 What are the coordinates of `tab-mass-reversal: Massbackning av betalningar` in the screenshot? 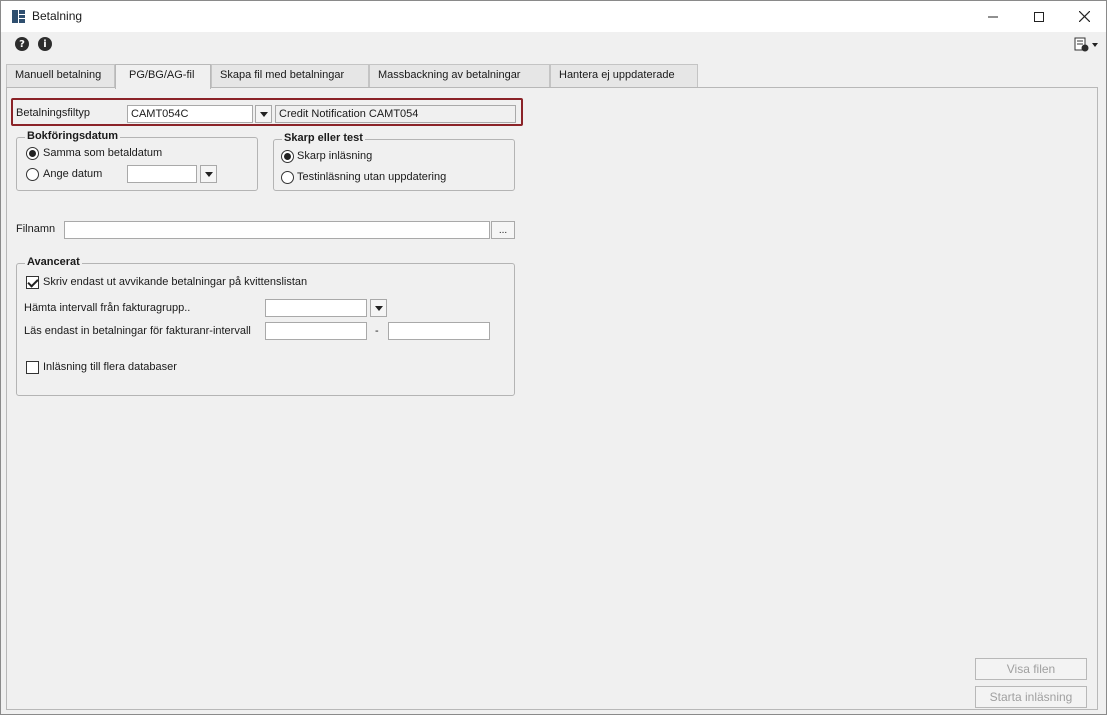 It's located at (459, 75).